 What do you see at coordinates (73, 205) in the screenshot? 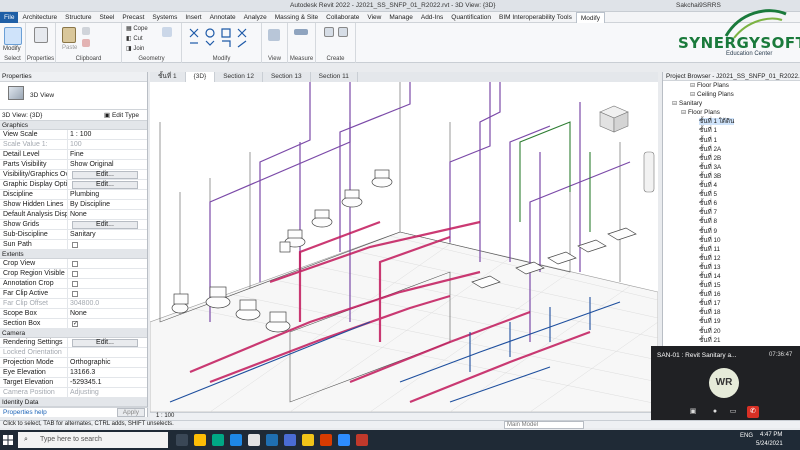
I see `property-row-show-hidden-lines: Show Hidden Lines By Discipline` at bounding box center [73, 205].